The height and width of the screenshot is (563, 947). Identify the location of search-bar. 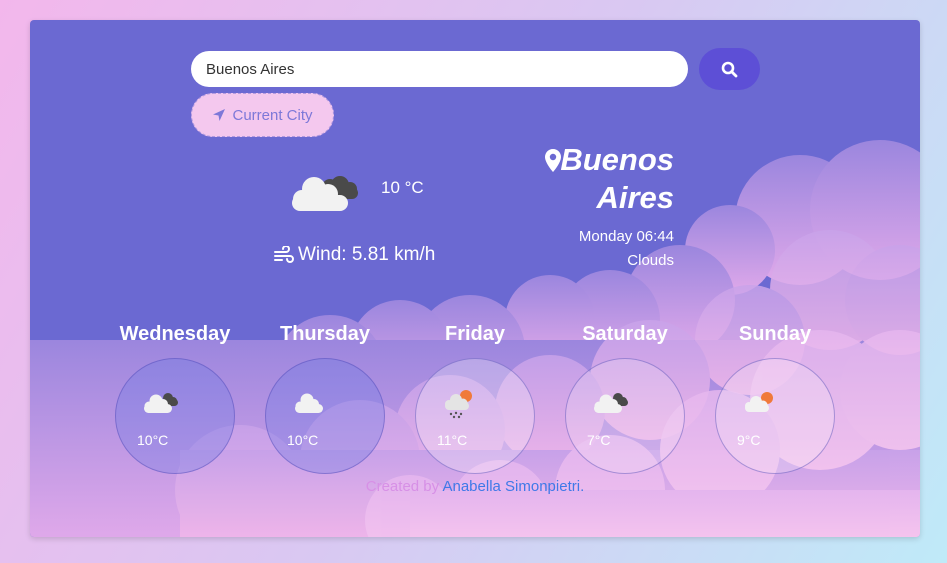
(439, 69).